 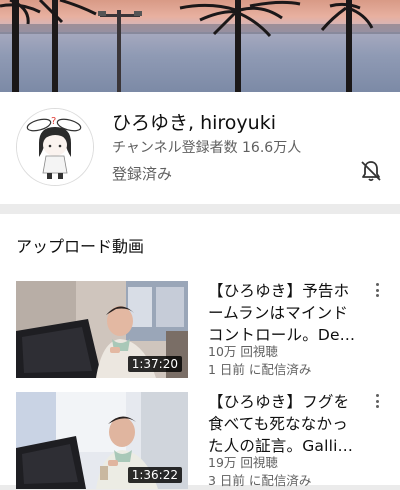 I want to click on bell-off-icon, so click(x=371, y=171).